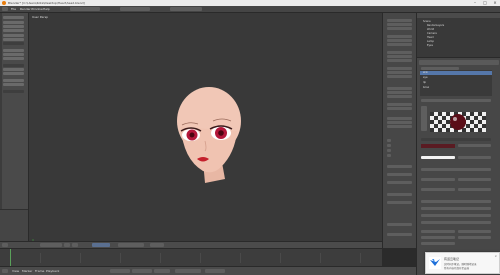  I want to click on timeline-menu-view: View, so click(15, 271).